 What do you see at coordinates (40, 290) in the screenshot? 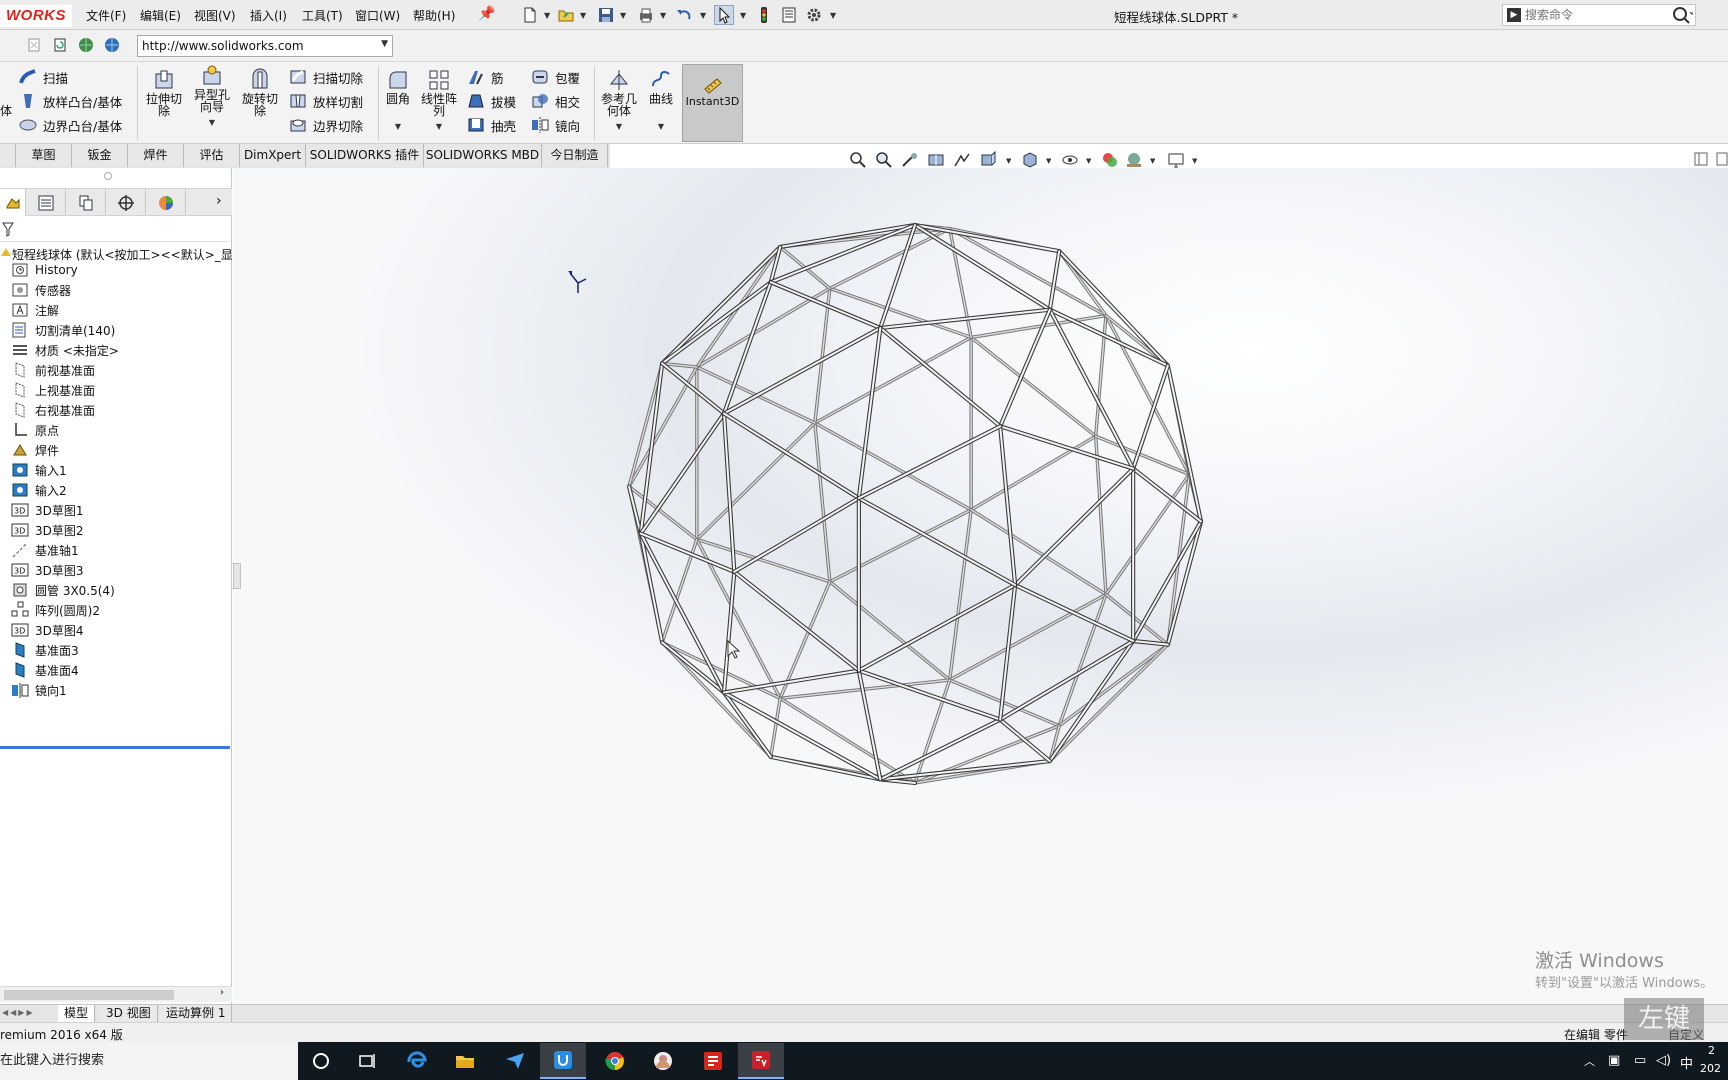
I see `tree-item-2: 传感器` at bounding box center [40, 290].